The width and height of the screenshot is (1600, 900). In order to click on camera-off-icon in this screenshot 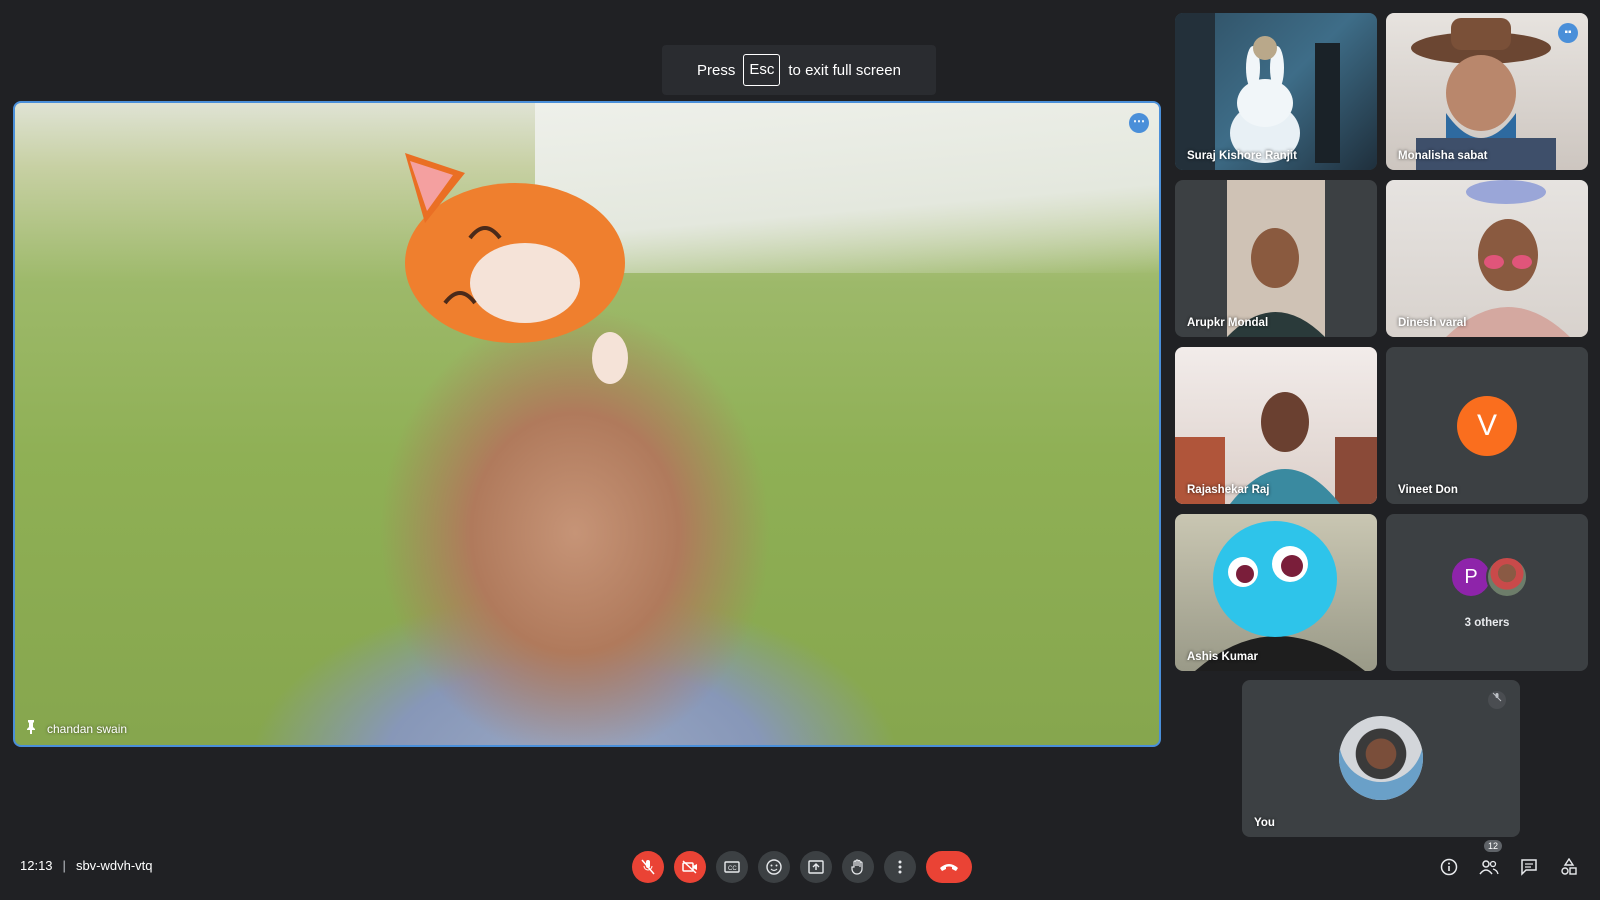, I will do `click(689, 867)`.